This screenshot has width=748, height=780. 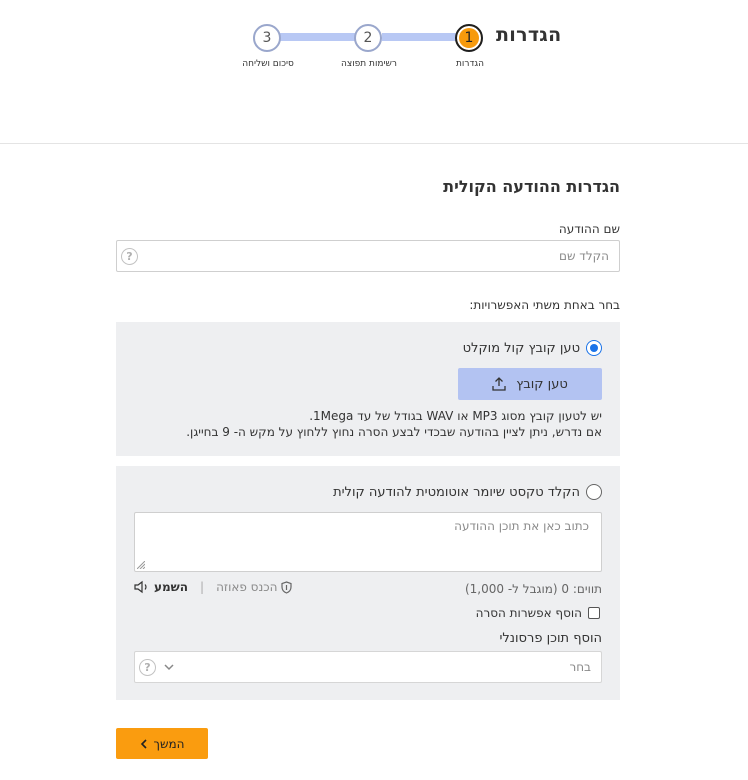 I want to click on insert-pause-button: הכנס פאוזה, so click(x=254, y=587).